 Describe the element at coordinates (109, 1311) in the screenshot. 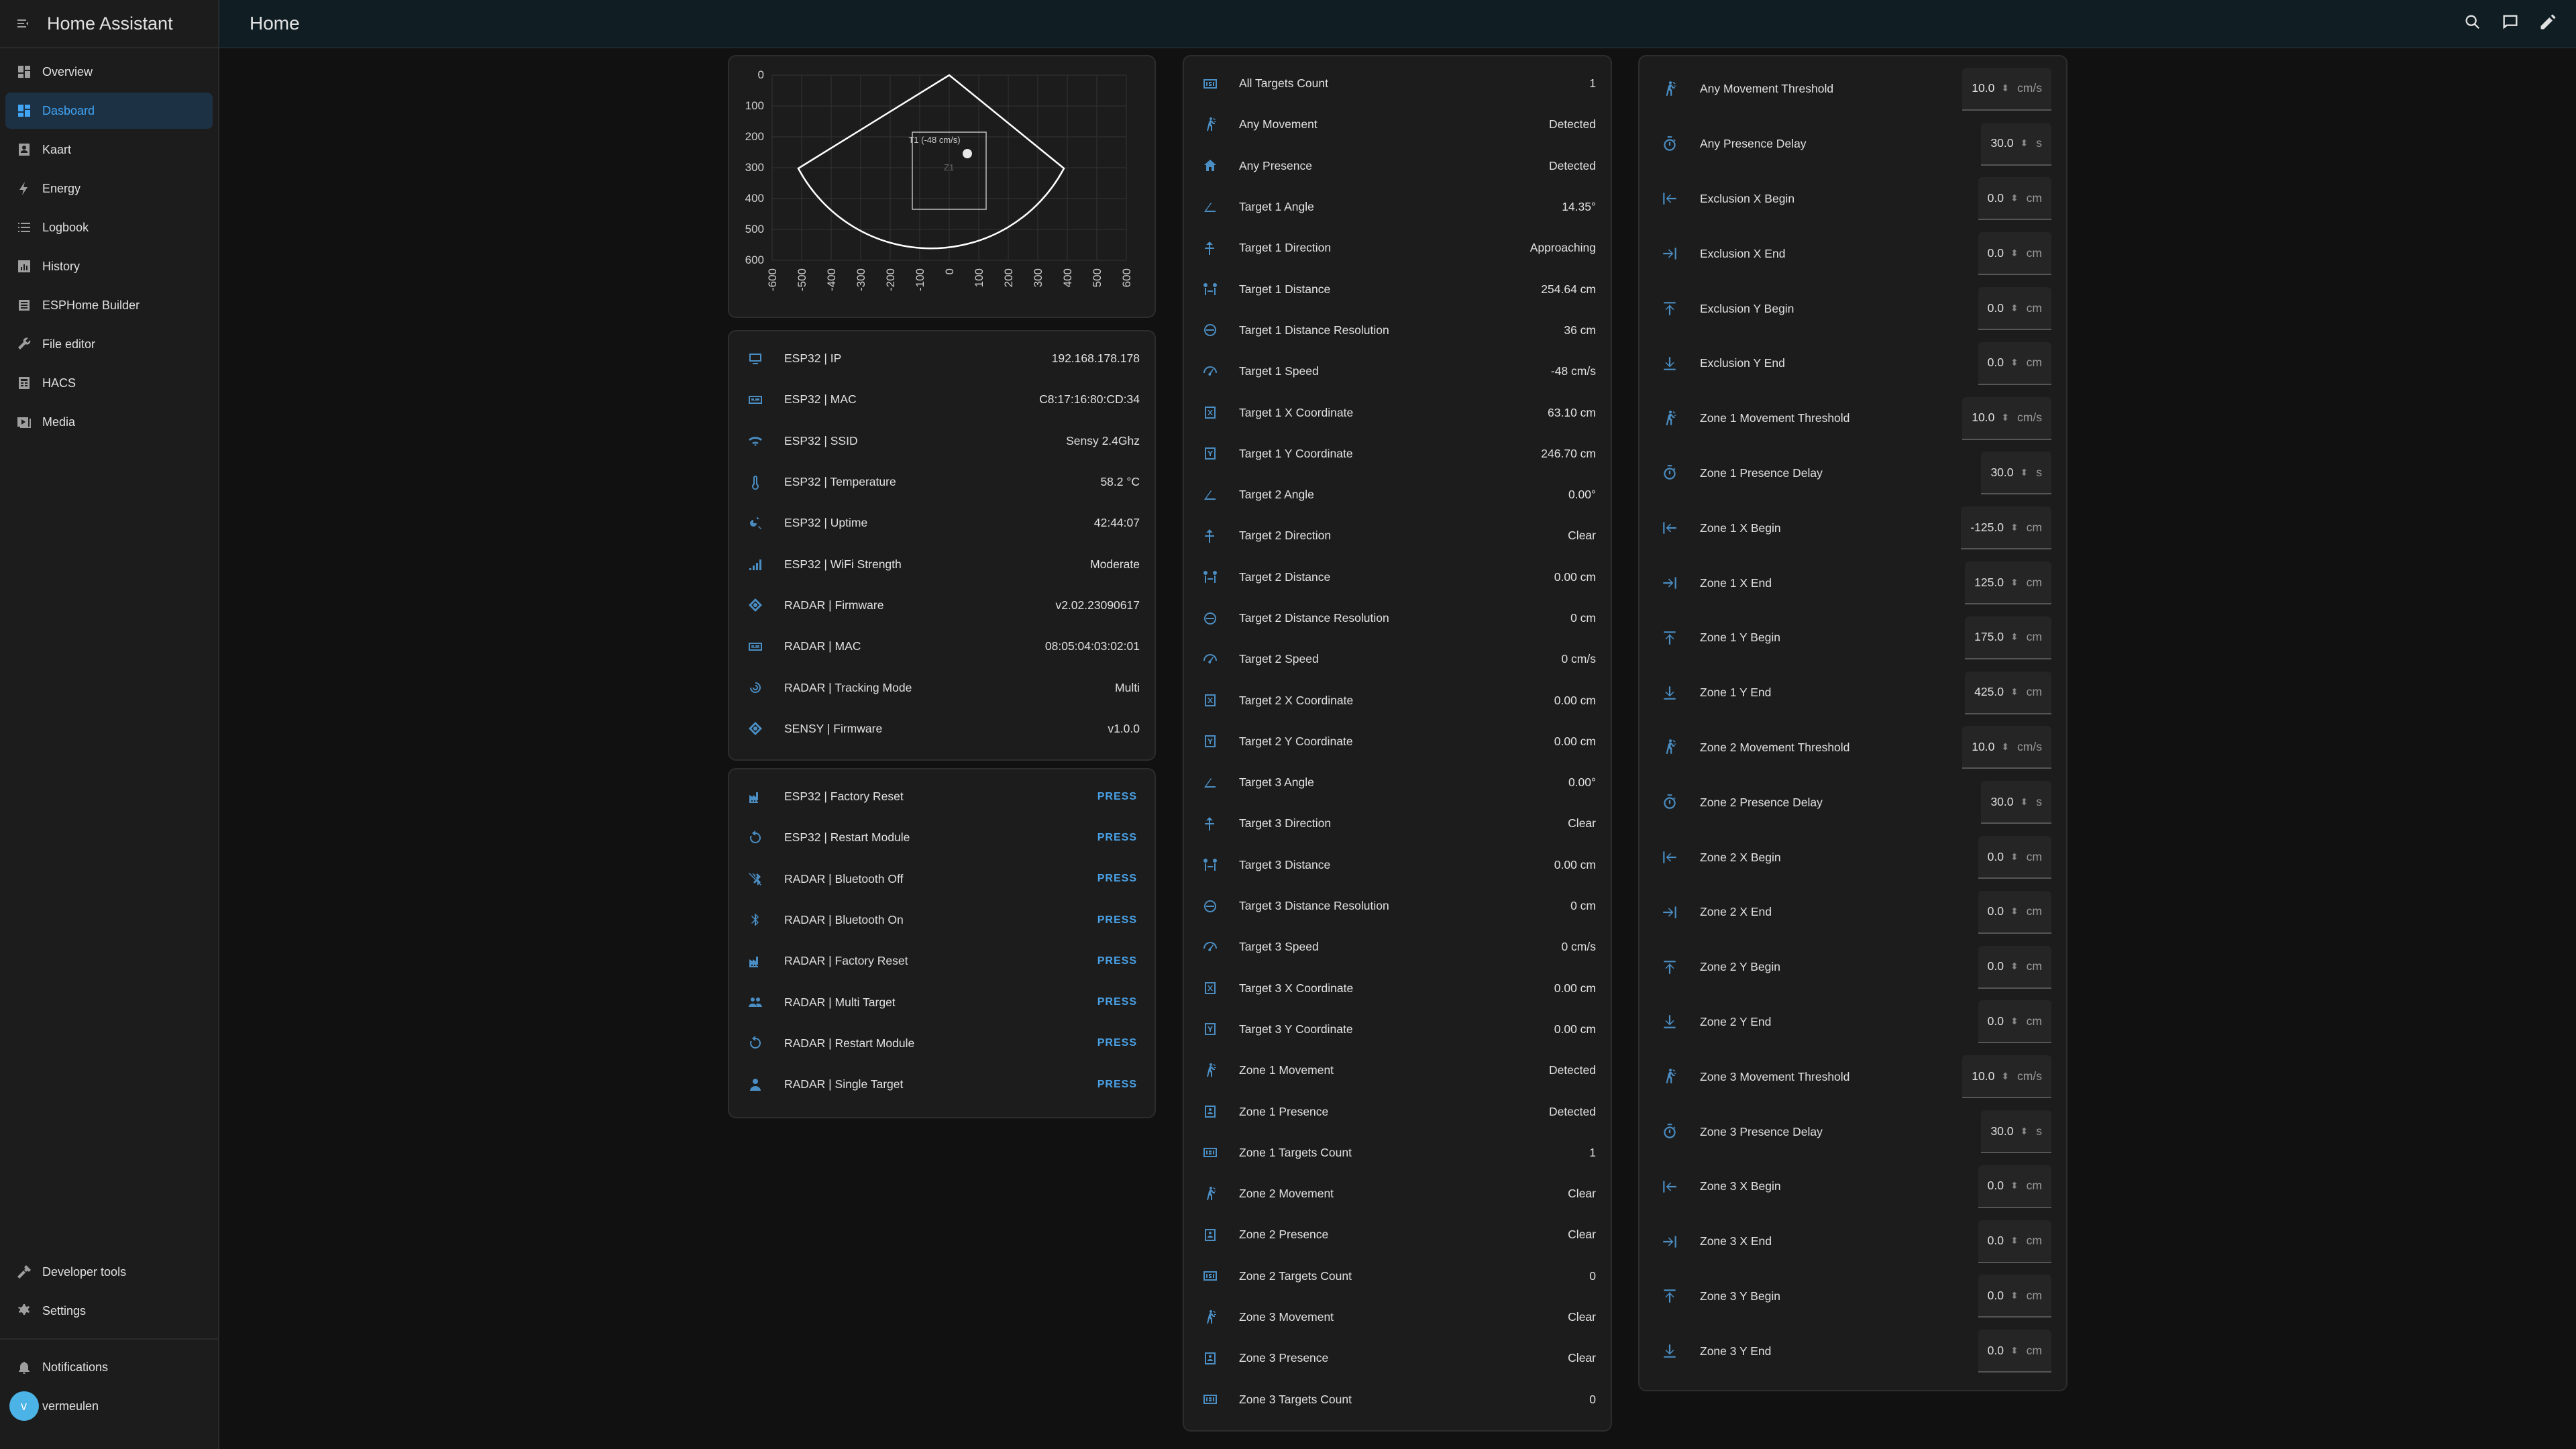

I see `sidebar-item-settings: Settings` at that location.